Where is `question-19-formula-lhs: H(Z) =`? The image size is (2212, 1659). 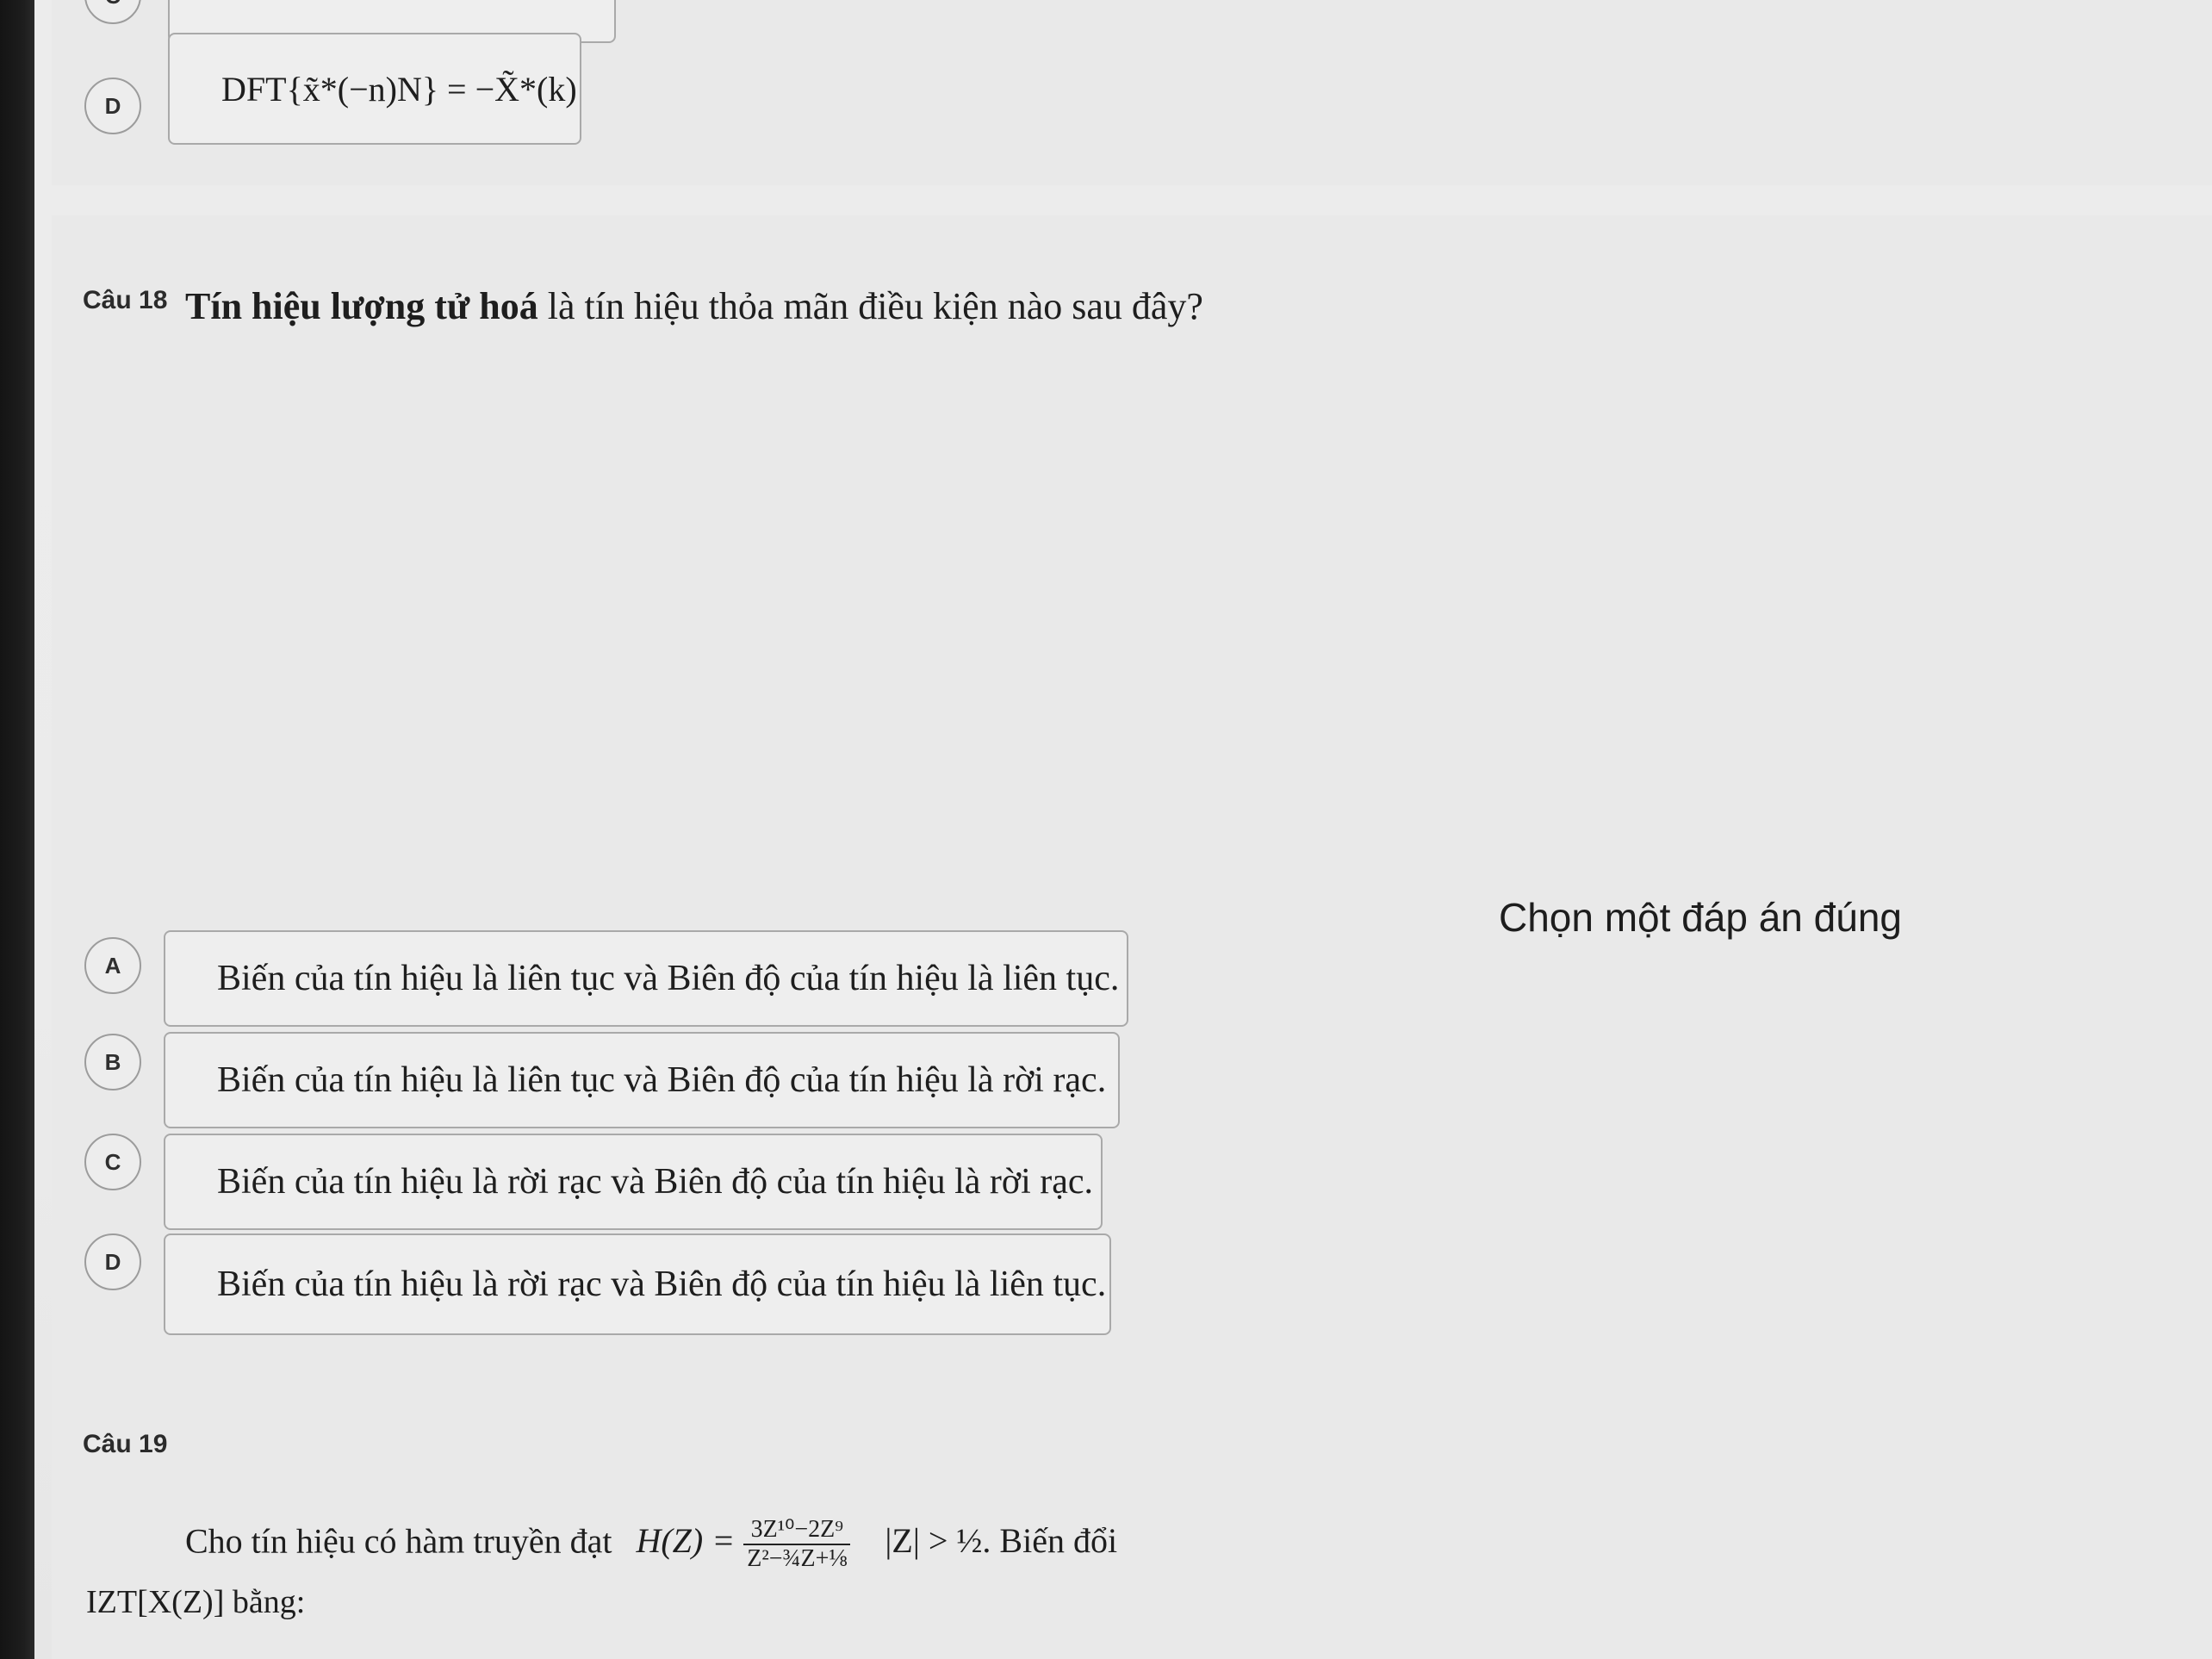 question-19-formula-lhs: H(Z) = is located at coordinates (686, 1541).